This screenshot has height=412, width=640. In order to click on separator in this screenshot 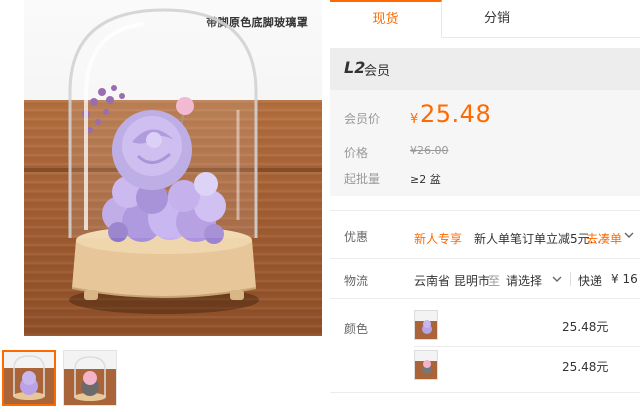, I will do `click(570, 279)`.